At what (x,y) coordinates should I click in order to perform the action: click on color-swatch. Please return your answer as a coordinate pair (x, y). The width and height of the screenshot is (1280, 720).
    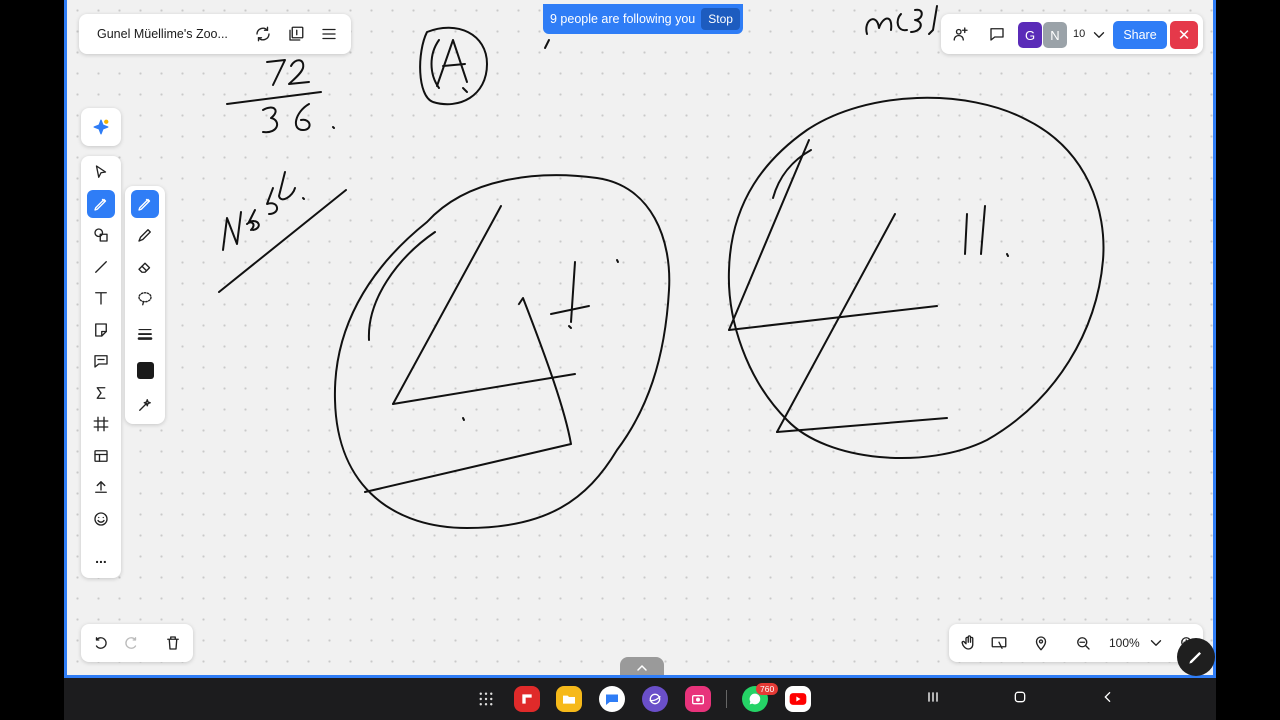
    Looking at the image, I should click on (145, 370).